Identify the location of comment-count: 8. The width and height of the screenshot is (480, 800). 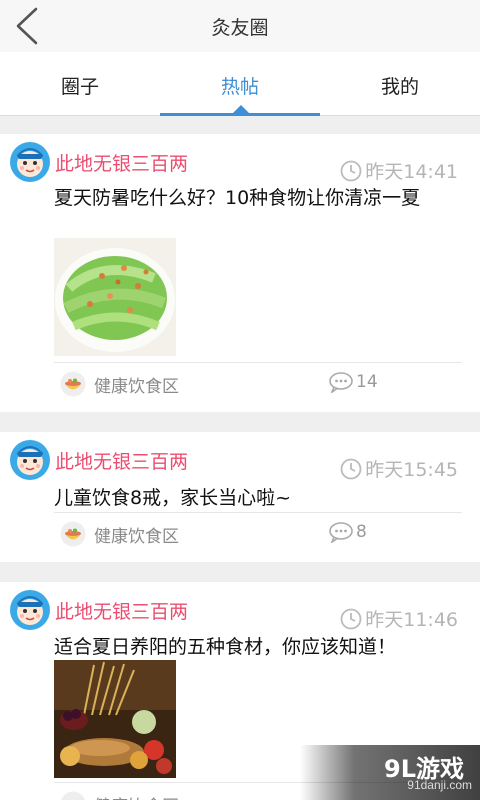
(347, 532).